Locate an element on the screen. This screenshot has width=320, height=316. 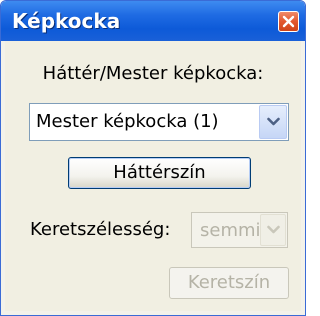
frame-width-dropdown-button is located at coordinates (273, 230).